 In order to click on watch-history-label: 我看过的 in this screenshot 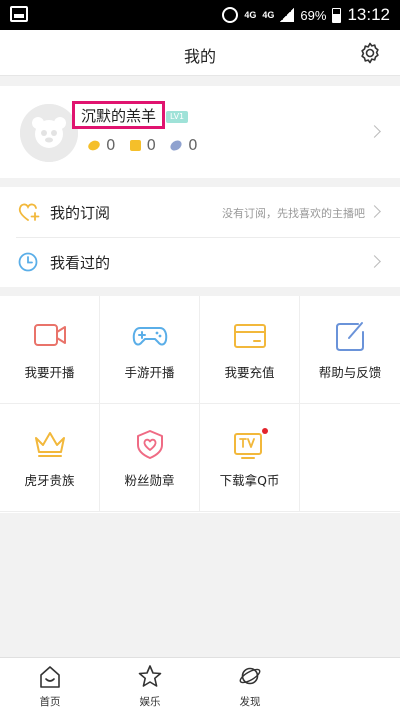, I will do `click(80, 263)`.